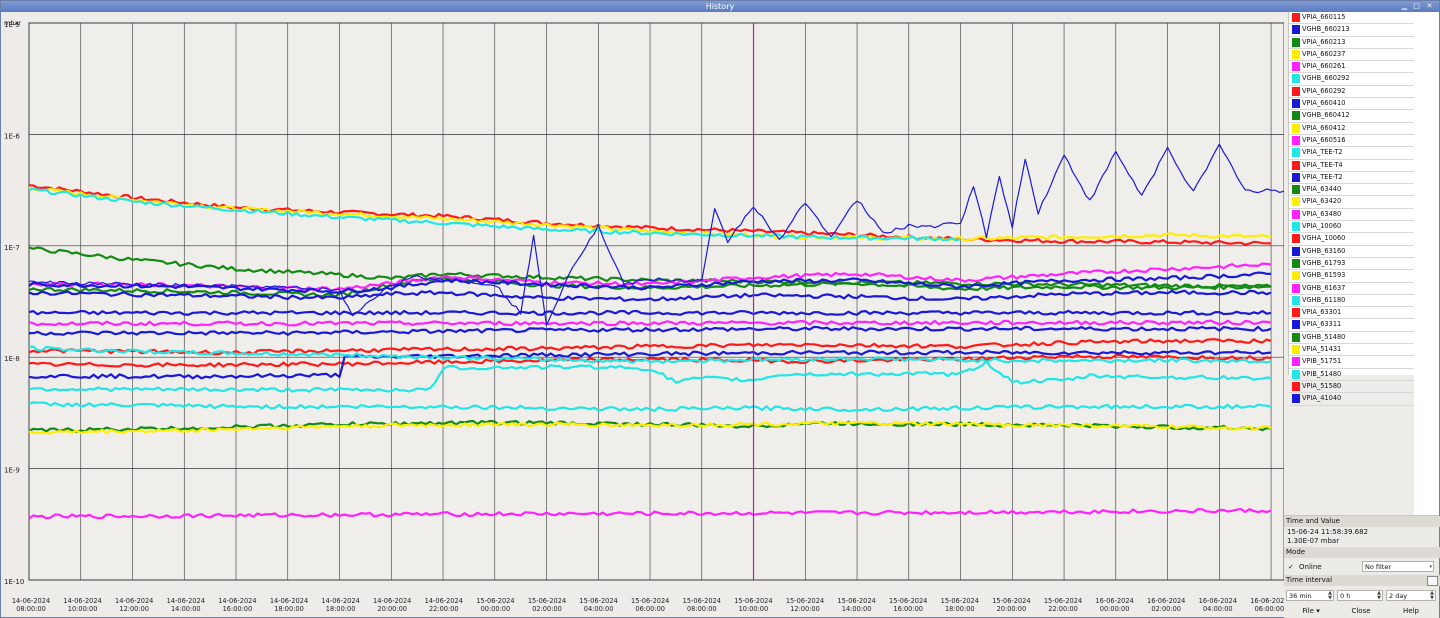 The height and width of the screenshot is (618, 1440). I want to click on online-checkbox: ✓, so click(1291, 567).